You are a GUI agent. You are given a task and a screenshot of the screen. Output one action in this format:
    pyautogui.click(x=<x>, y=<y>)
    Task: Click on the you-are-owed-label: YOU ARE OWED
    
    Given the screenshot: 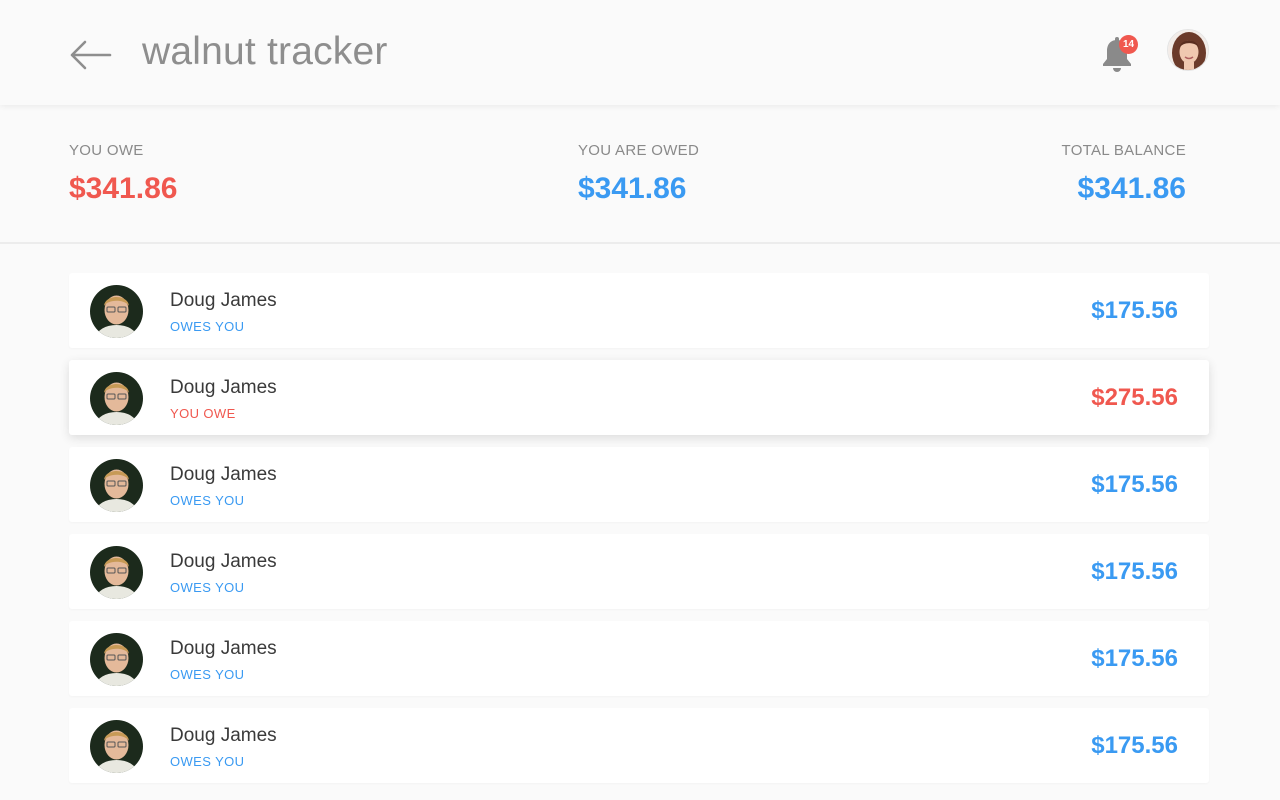 What is the action you would take?
    pyautogui.click(x=639, y=150)
    